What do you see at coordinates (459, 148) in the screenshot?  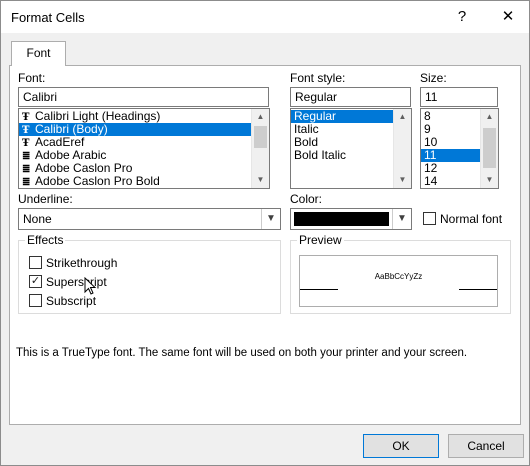 I see `size-list: 8 9 10 11 12 14 ▲ ▼` at bounding box center [459, 148].